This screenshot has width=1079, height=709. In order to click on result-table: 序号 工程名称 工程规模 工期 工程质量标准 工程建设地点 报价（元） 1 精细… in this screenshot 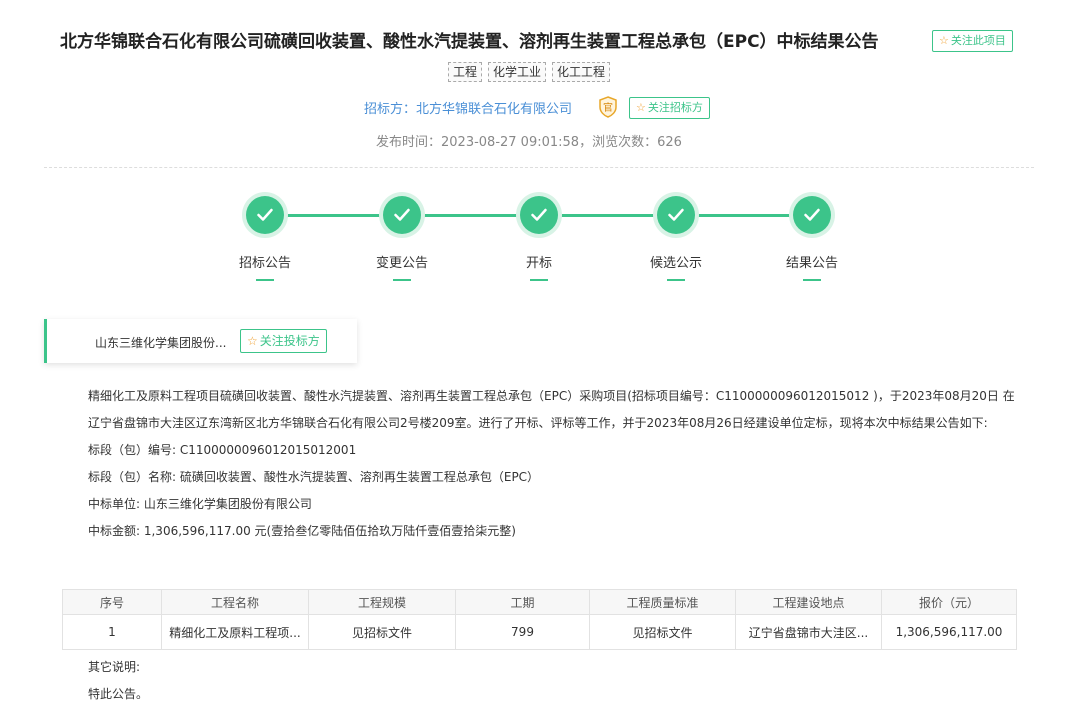, I will do `click(539, 619)`.